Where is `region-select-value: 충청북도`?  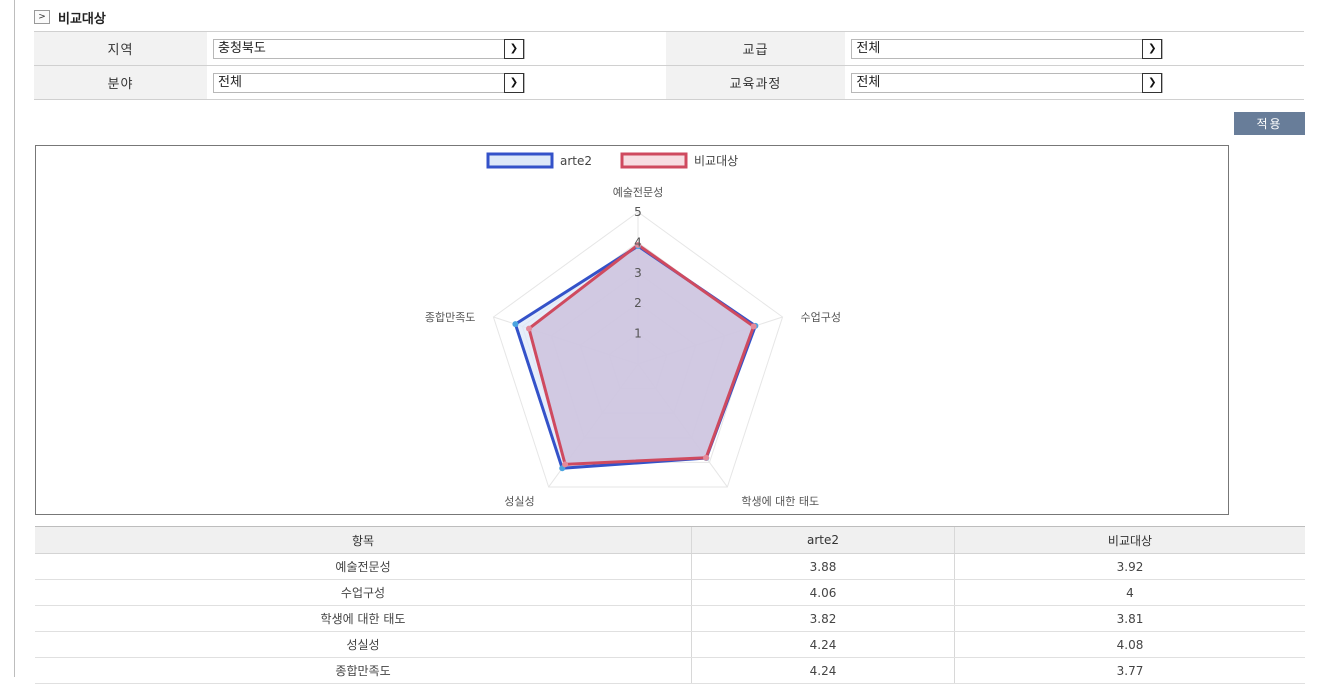 region-select-value: 충청북도 is located at coordinates (241, 48).